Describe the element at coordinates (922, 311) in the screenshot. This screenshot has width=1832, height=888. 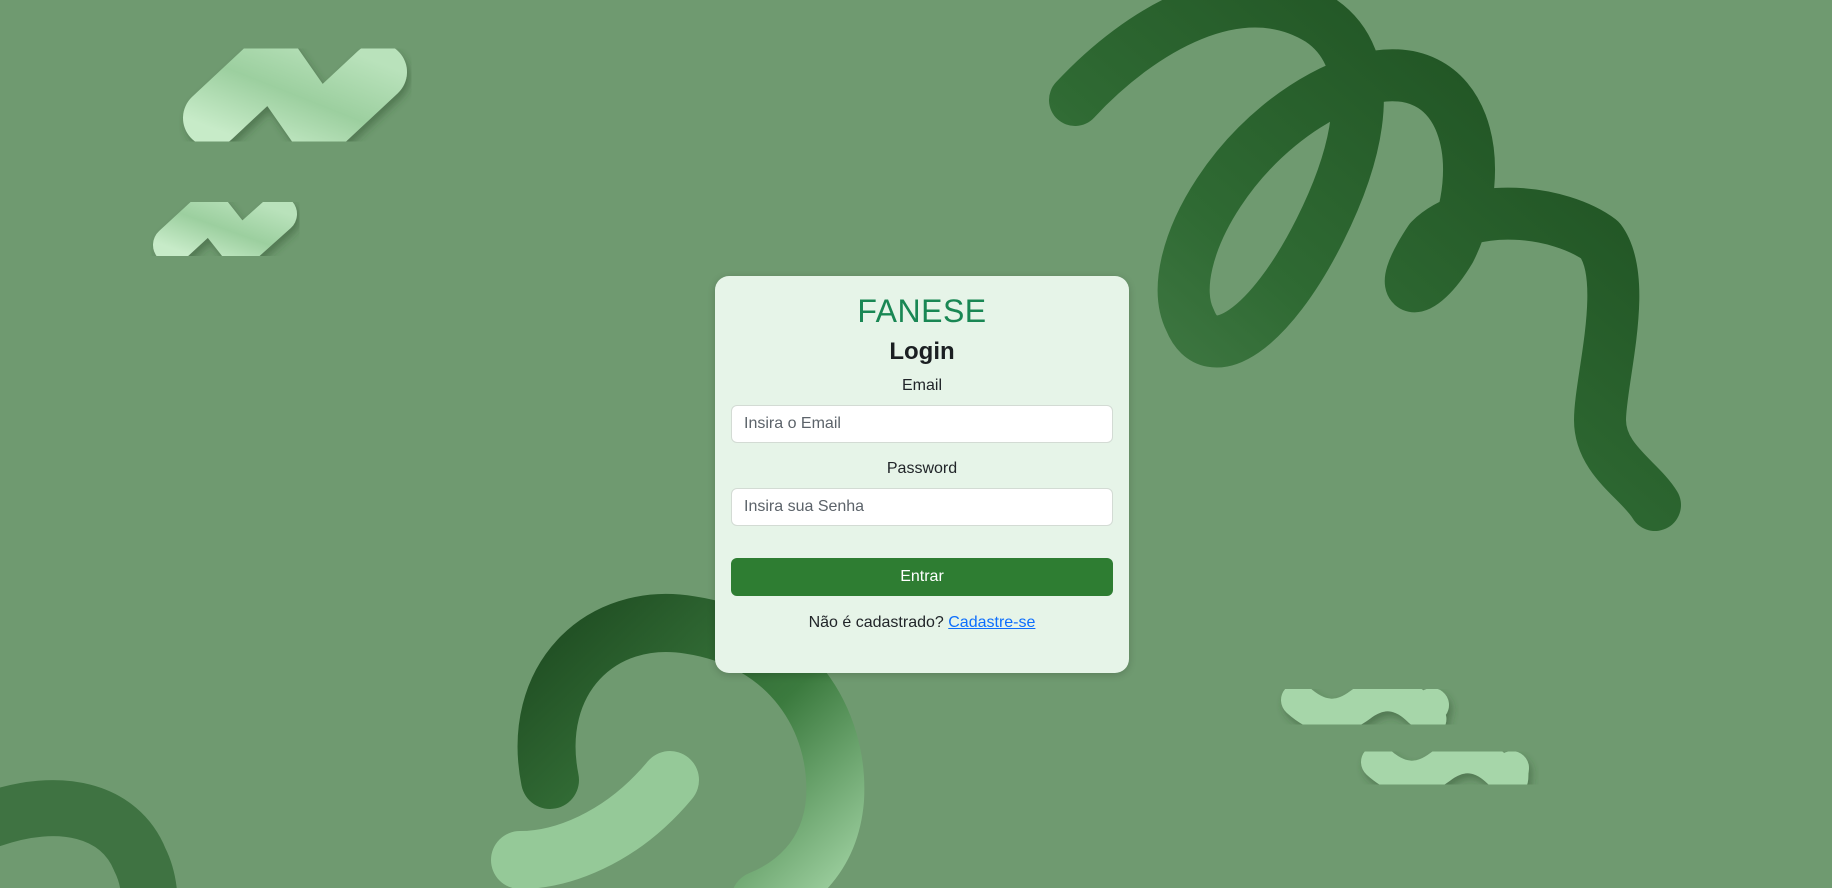
I see `brand-title: FANESE` at that location.